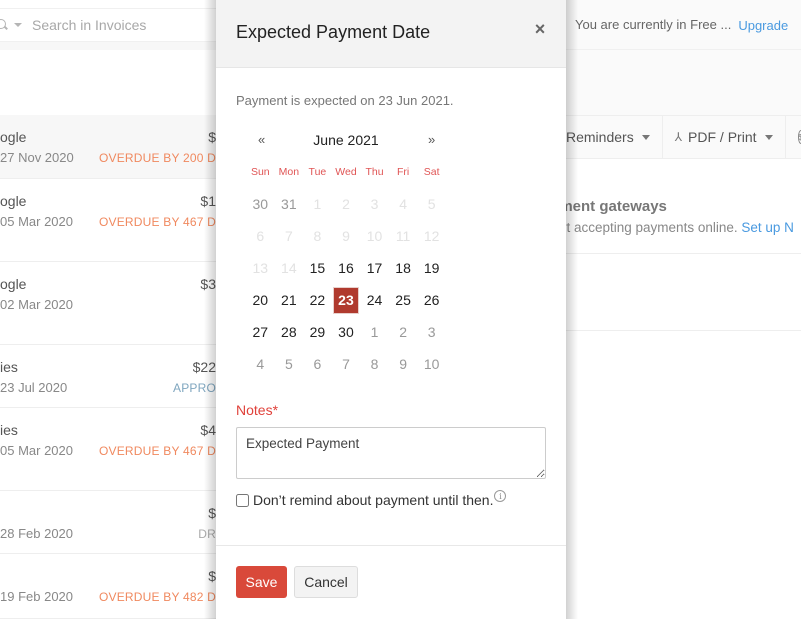 The height and width of the screenshot is (619, 801). I want to click on calendar-day: 26, so click(431, 300).